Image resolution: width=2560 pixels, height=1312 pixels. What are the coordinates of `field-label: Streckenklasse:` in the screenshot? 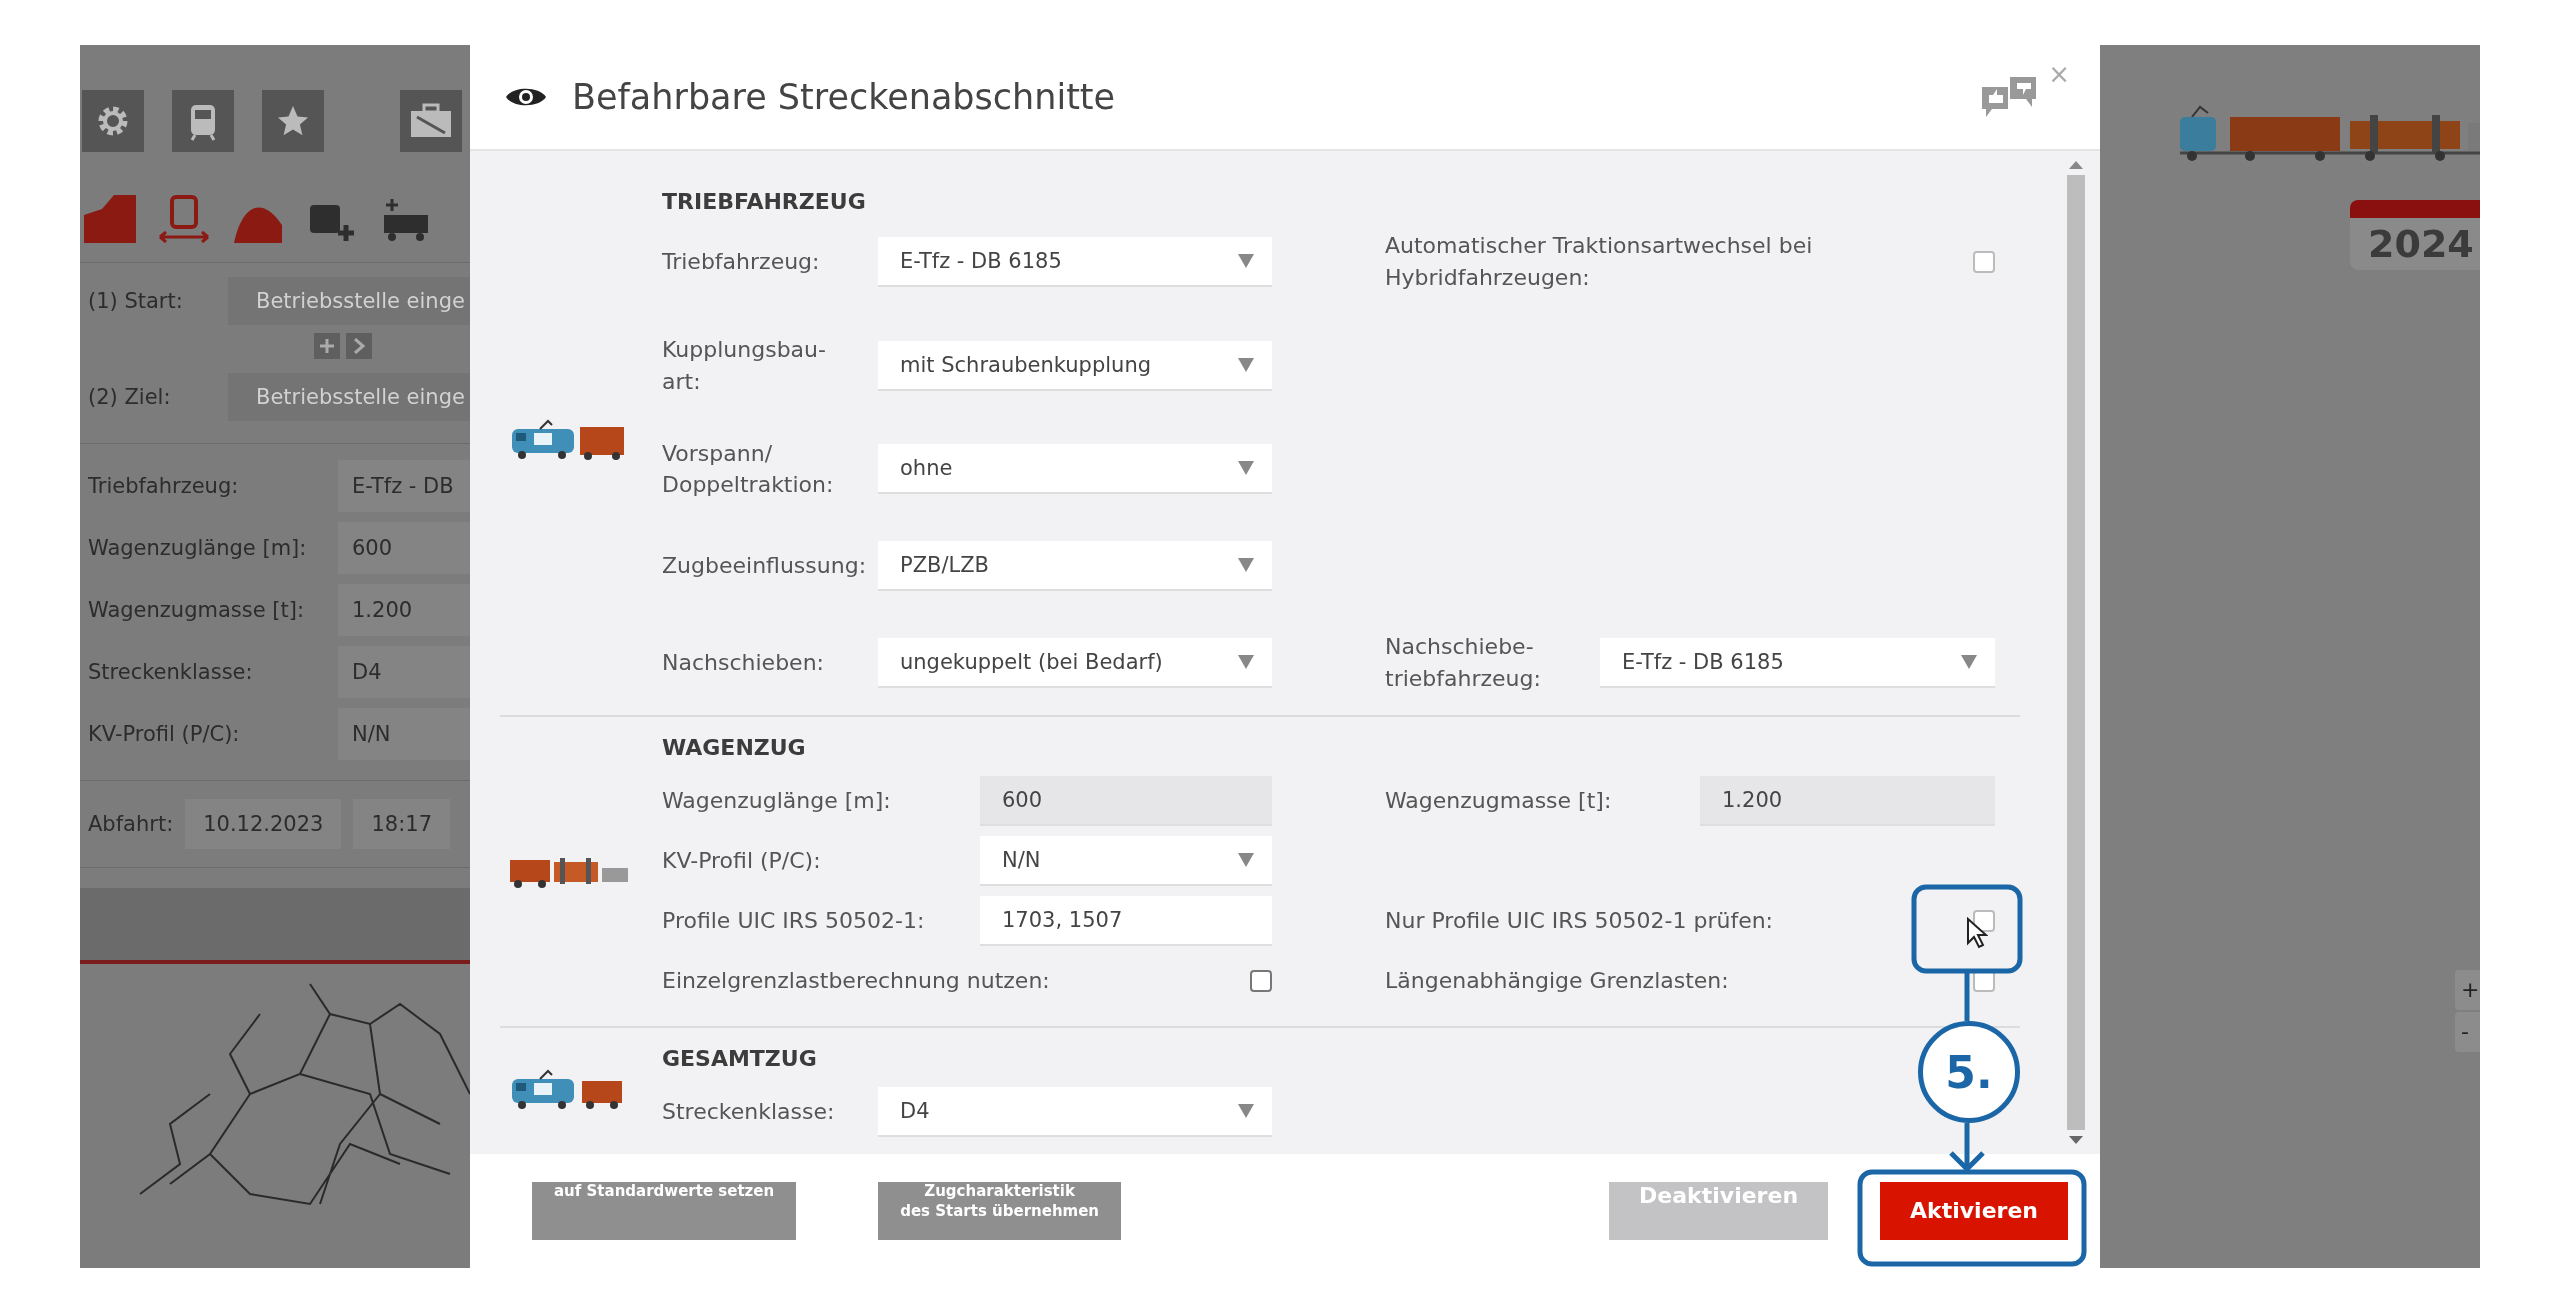 It's located at (749, 1112).